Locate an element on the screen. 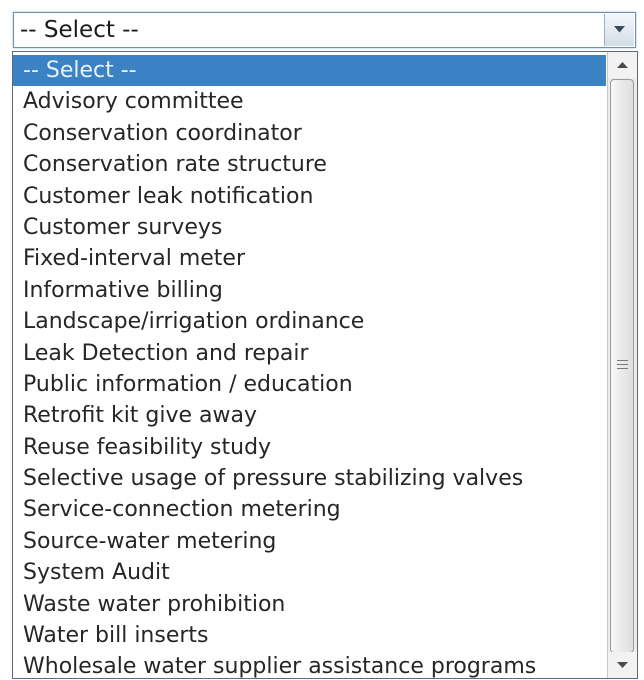  dropdown-option: Public information / education is located at coordinates (309, 384).